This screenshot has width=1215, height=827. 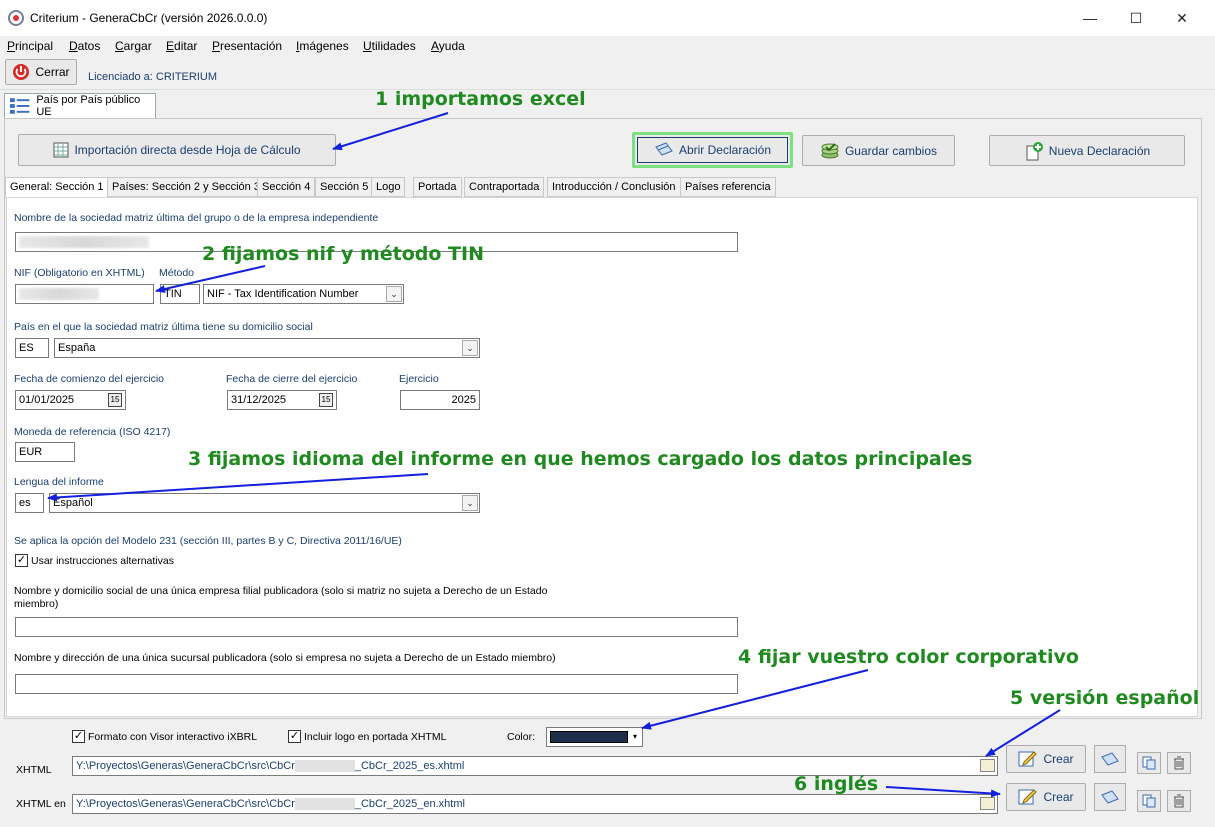 I want to click on open-es-button, so click(x=1110, y=759).